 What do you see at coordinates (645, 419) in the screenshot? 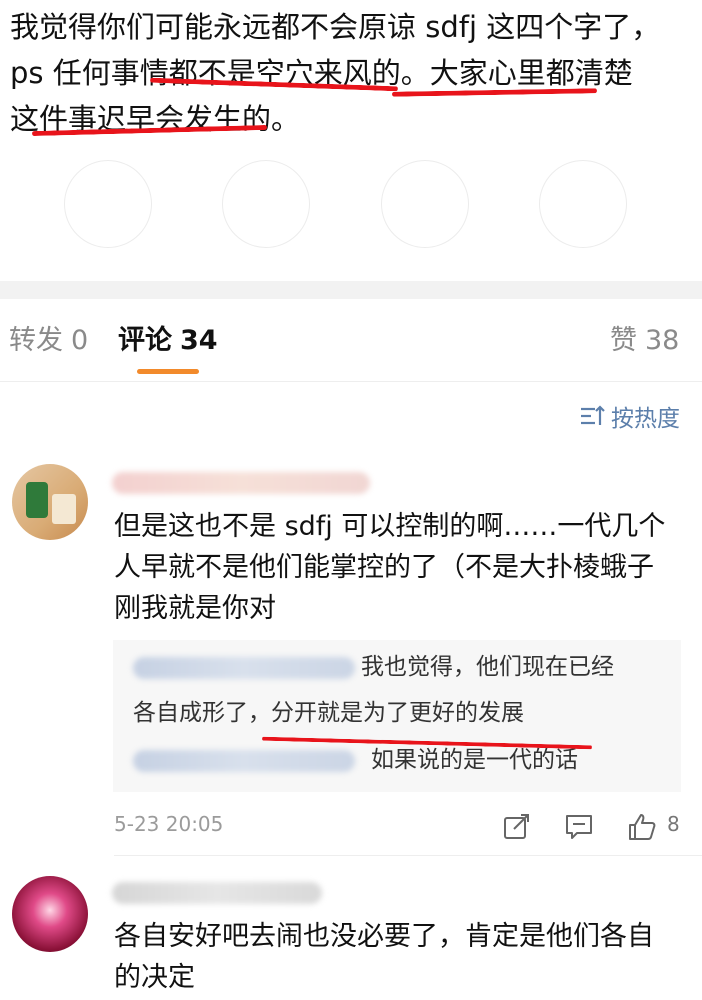
I see `sort-label: 按热度` at bounding box center [645, 419].